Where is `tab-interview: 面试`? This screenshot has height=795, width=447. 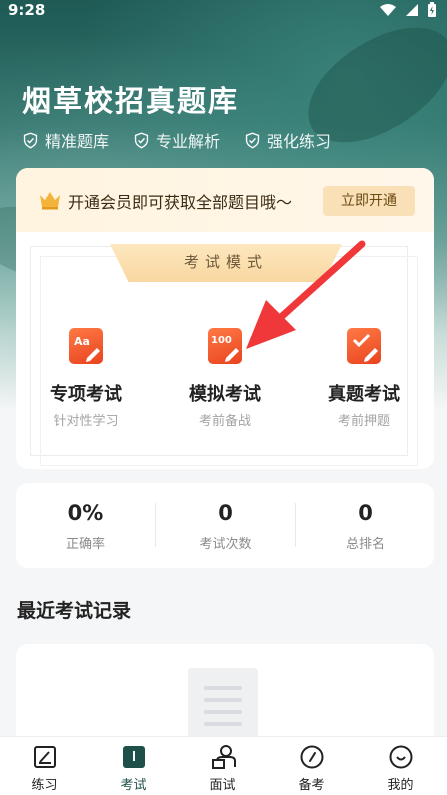 tab-interview: 面试 is located at coordinates (222, 769).